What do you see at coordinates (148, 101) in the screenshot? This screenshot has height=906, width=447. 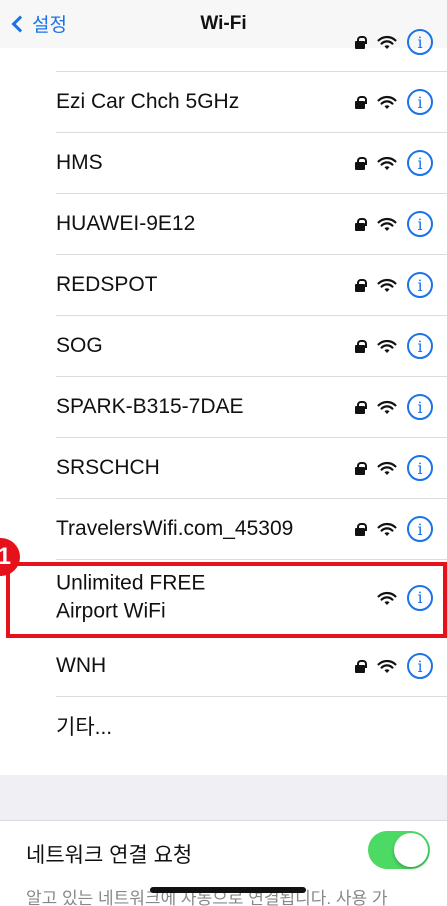 I see `network-name: Ezi Car Chch 5GHz` at bounding box center [148, 101].